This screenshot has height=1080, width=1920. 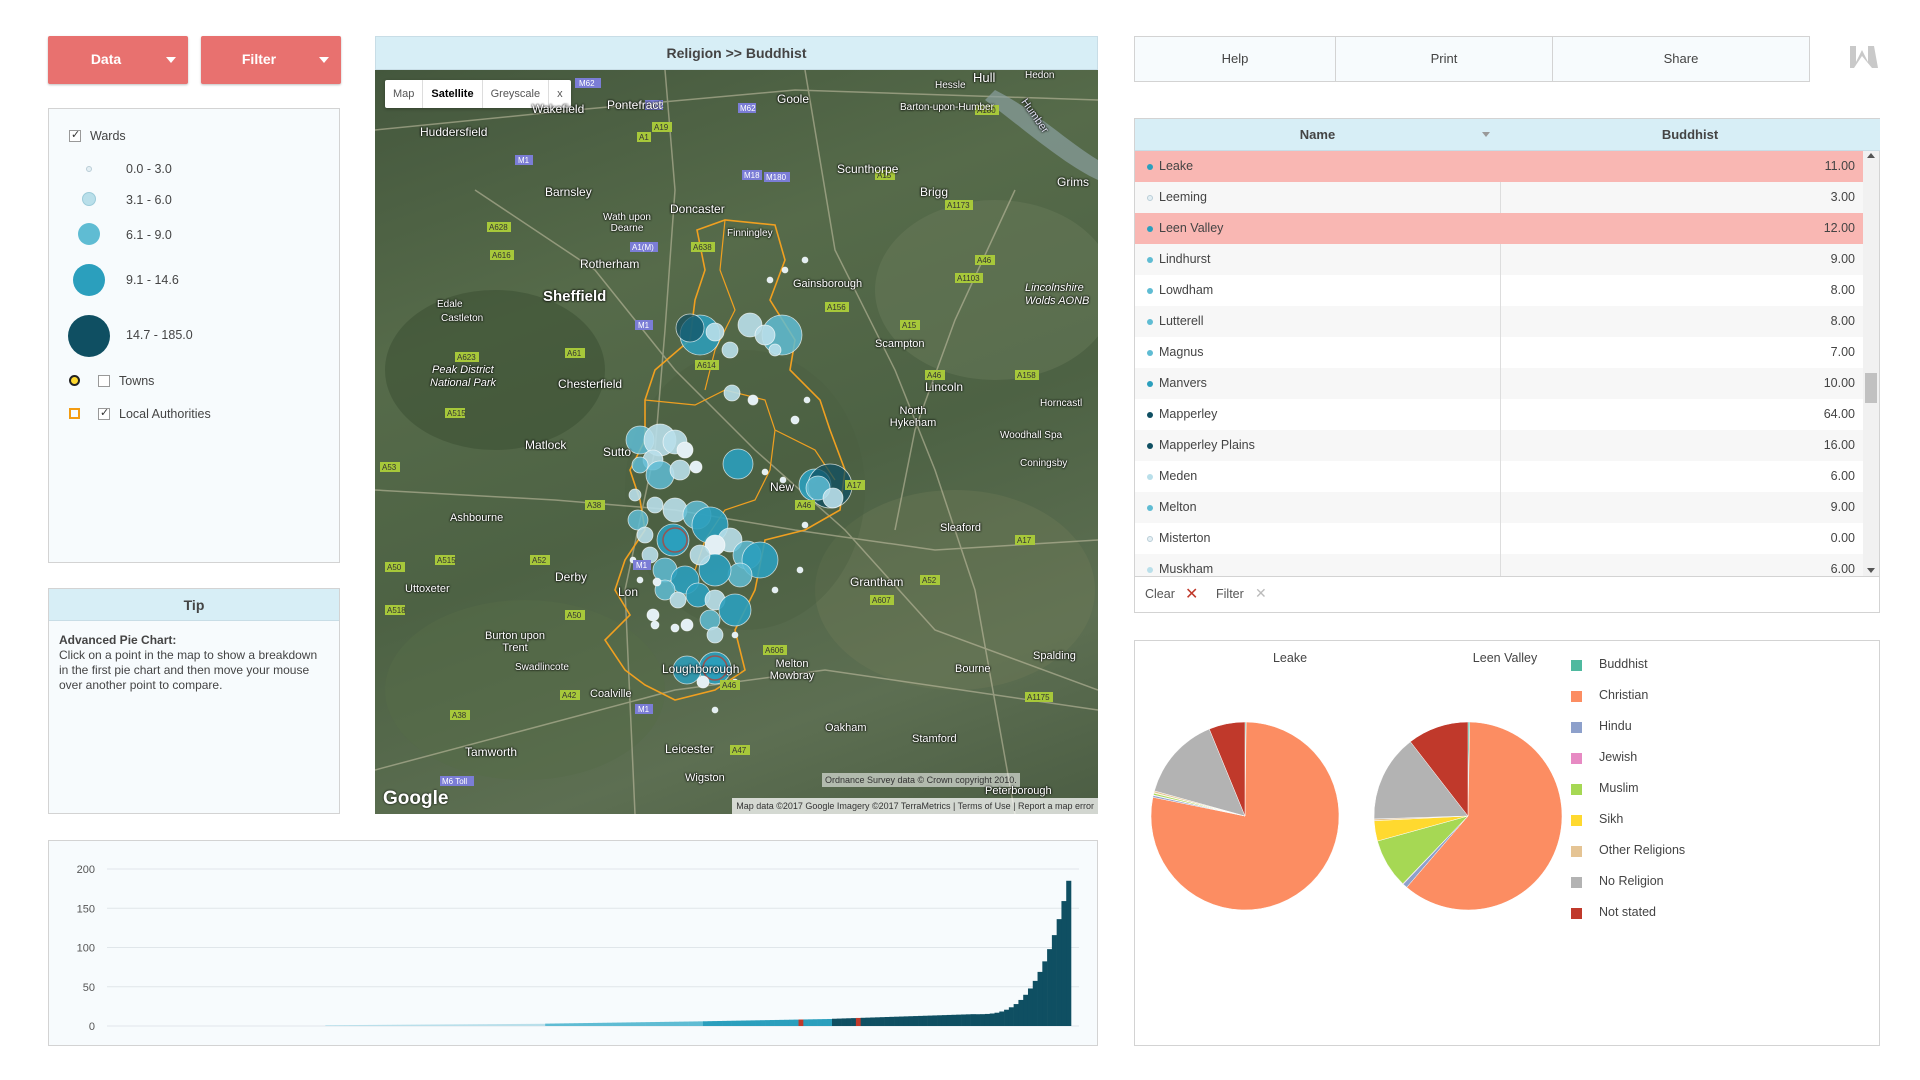 What do you see at coordinates (1597, 819) in the screenshot?
I see `pie-legend-item: Sikh` at bounding box center [1597, 819].